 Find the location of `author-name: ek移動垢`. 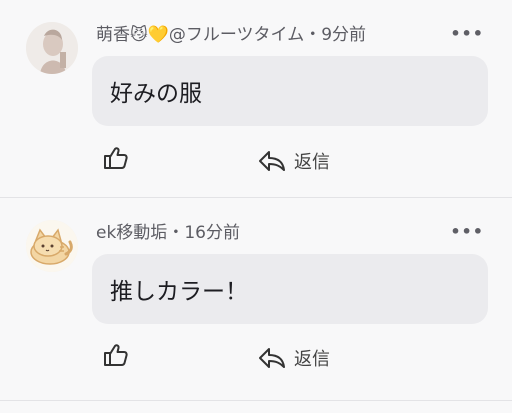

author-name: ek移動垢 is located at coordinates (131, 233).